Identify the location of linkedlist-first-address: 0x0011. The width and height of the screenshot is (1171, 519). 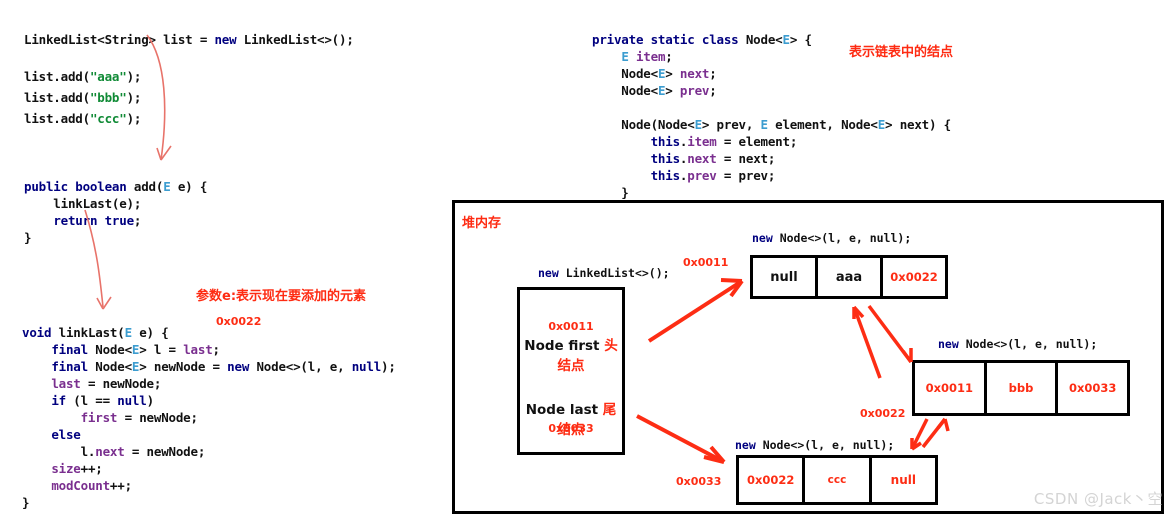
(571, 326).